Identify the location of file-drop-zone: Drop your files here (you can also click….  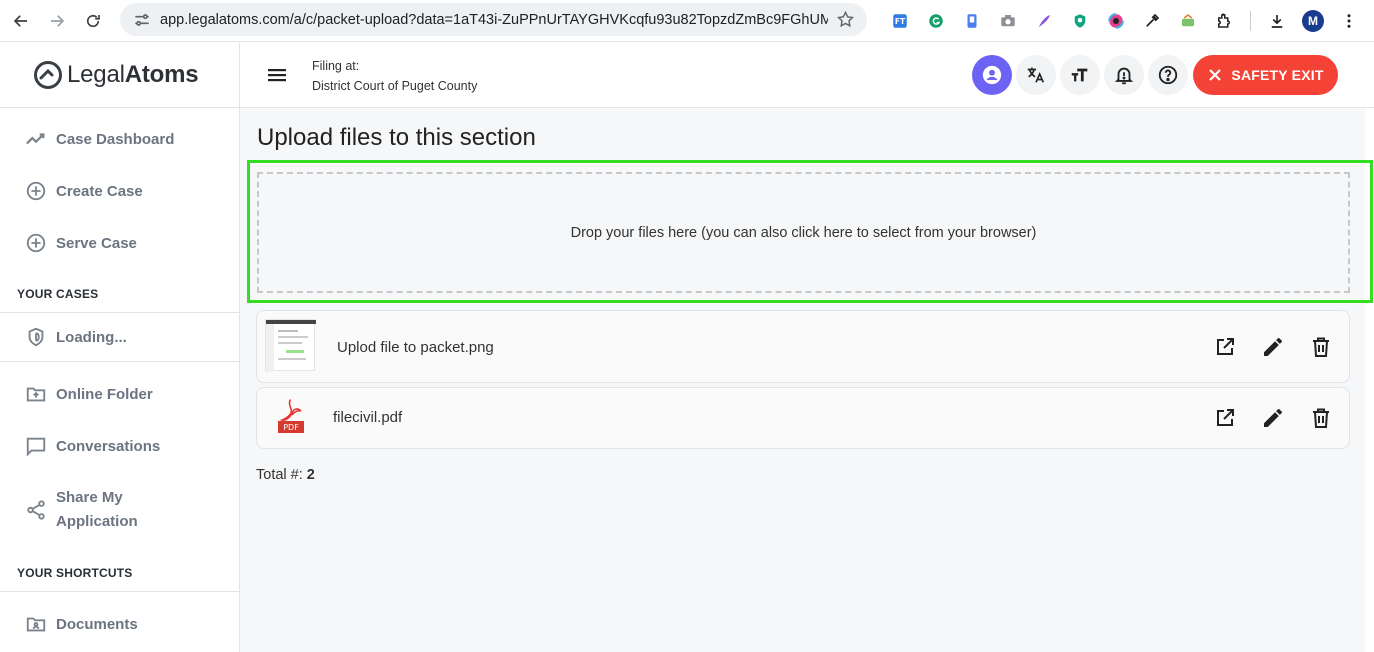
(803, 232).